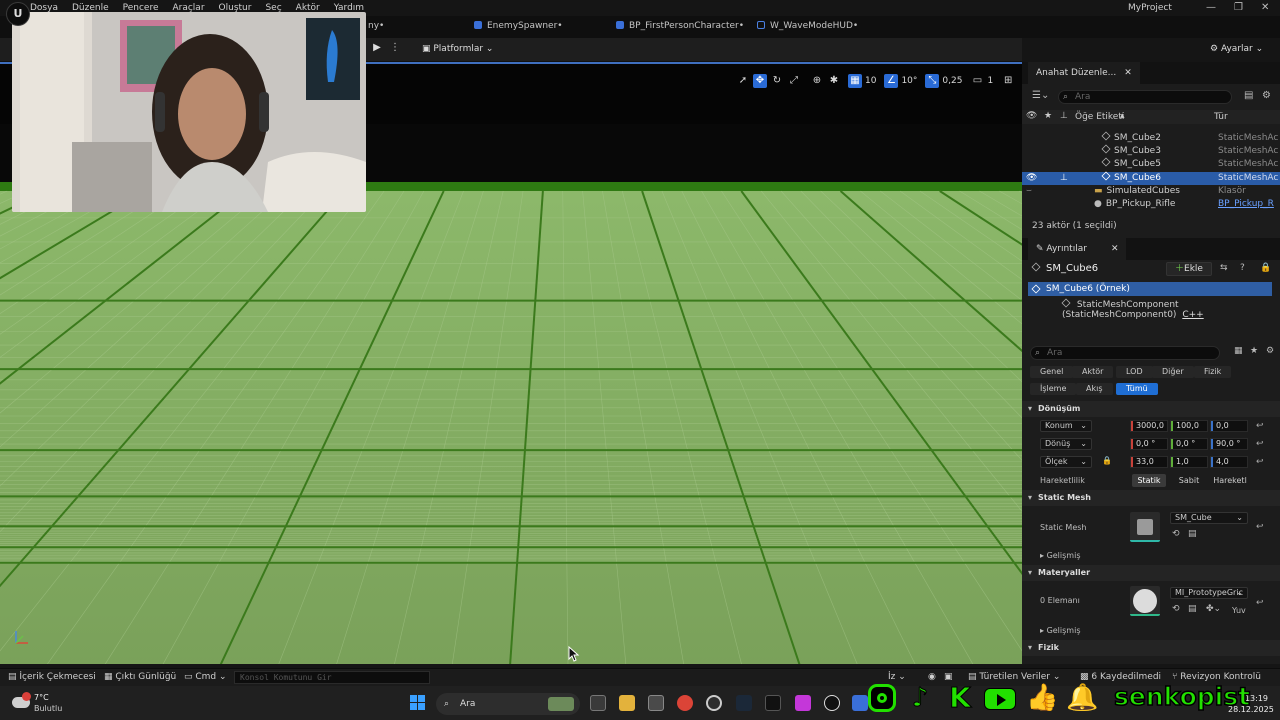 The image size is (1280, 720). What do you see at coordinates (18, 14) in the screenshot?
I see `unreal-logo: U` at bounding box center [18, 14].